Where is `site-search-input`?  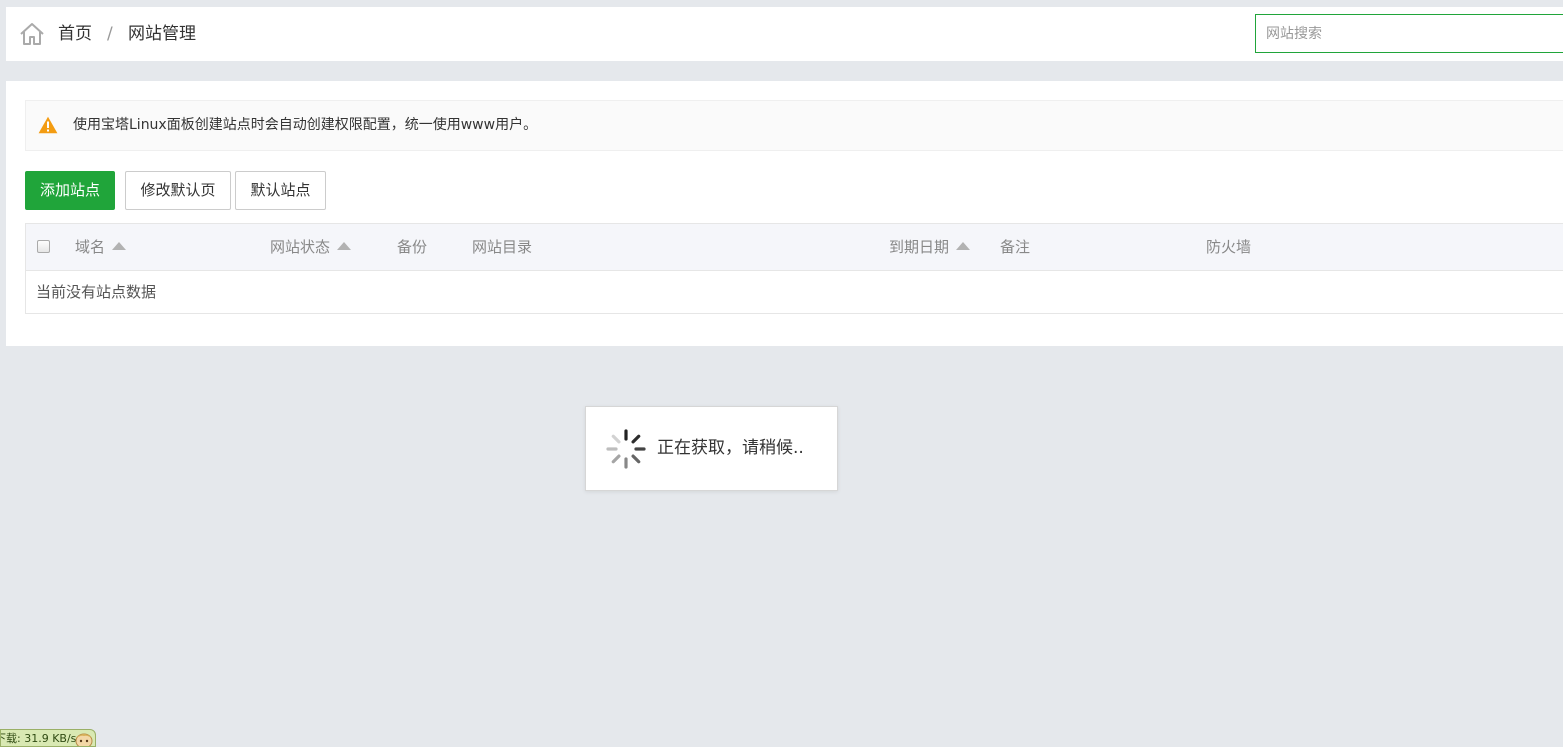 site-search-input is located at coordinates (1409, 33).